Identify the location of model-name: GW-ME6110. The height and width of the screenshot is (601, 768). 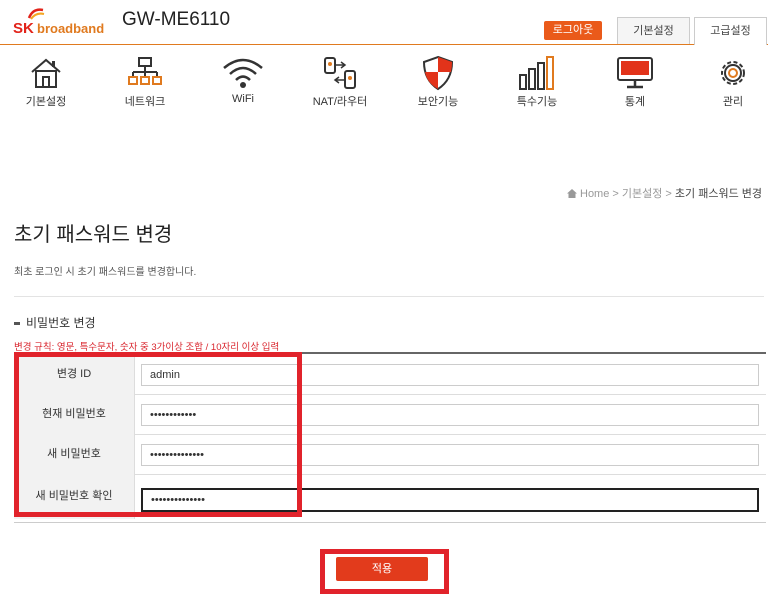
(176, 19).